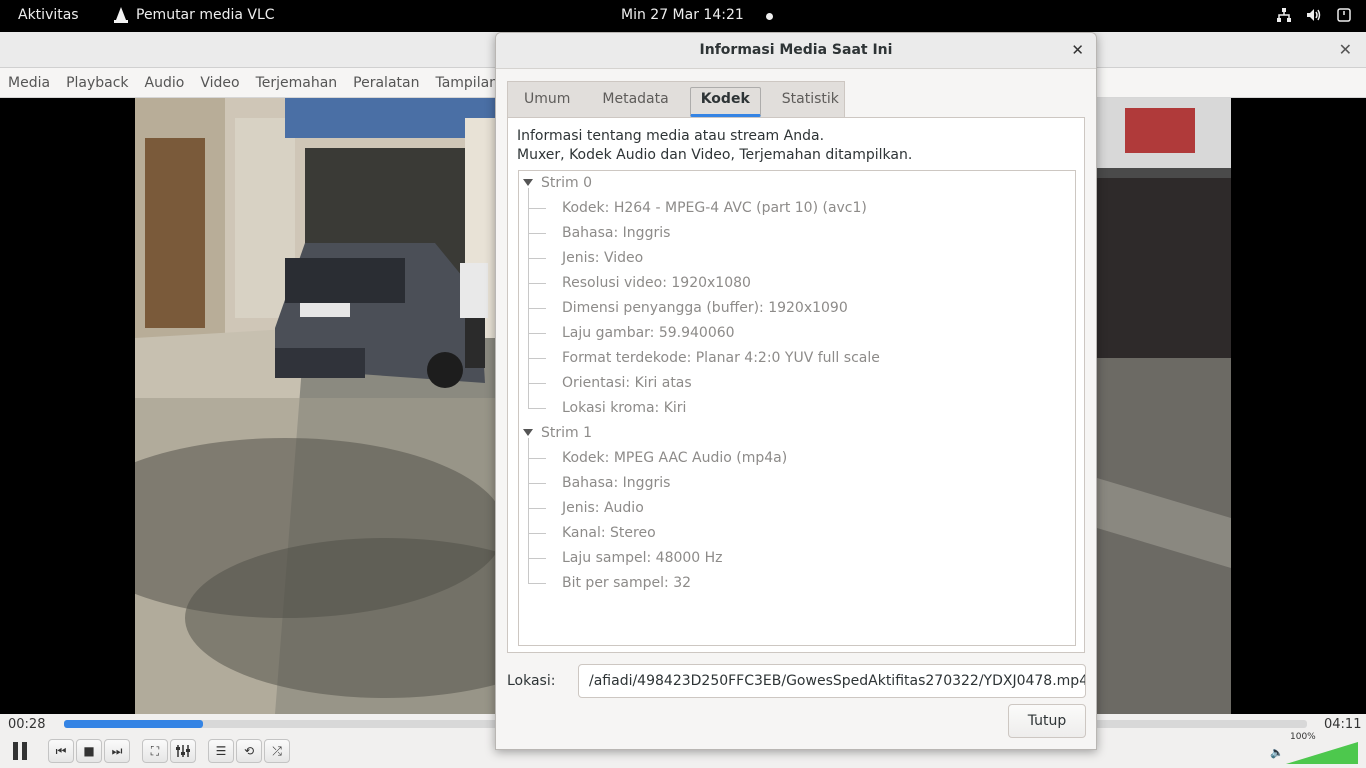 The height and width of the screenshot is (768, 1366). Describe the element at coordinates (1047, 721) in the screenshot. I see `close-button: Tutup` at that location.